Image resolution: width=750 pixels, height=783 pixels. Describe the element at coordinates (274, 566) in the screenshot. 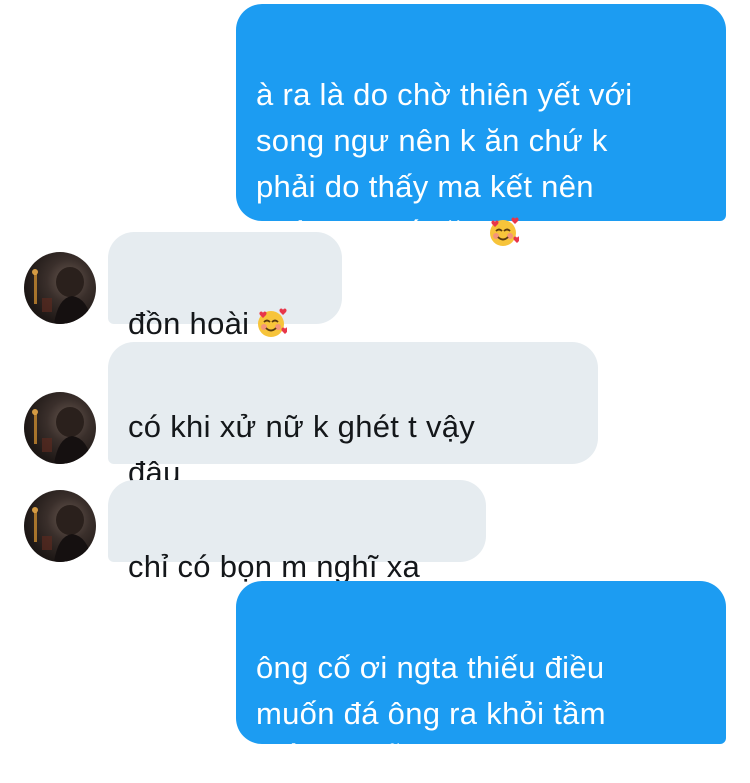

I see `message-text: chỉ có bọn m nghĩ xa` at that location.